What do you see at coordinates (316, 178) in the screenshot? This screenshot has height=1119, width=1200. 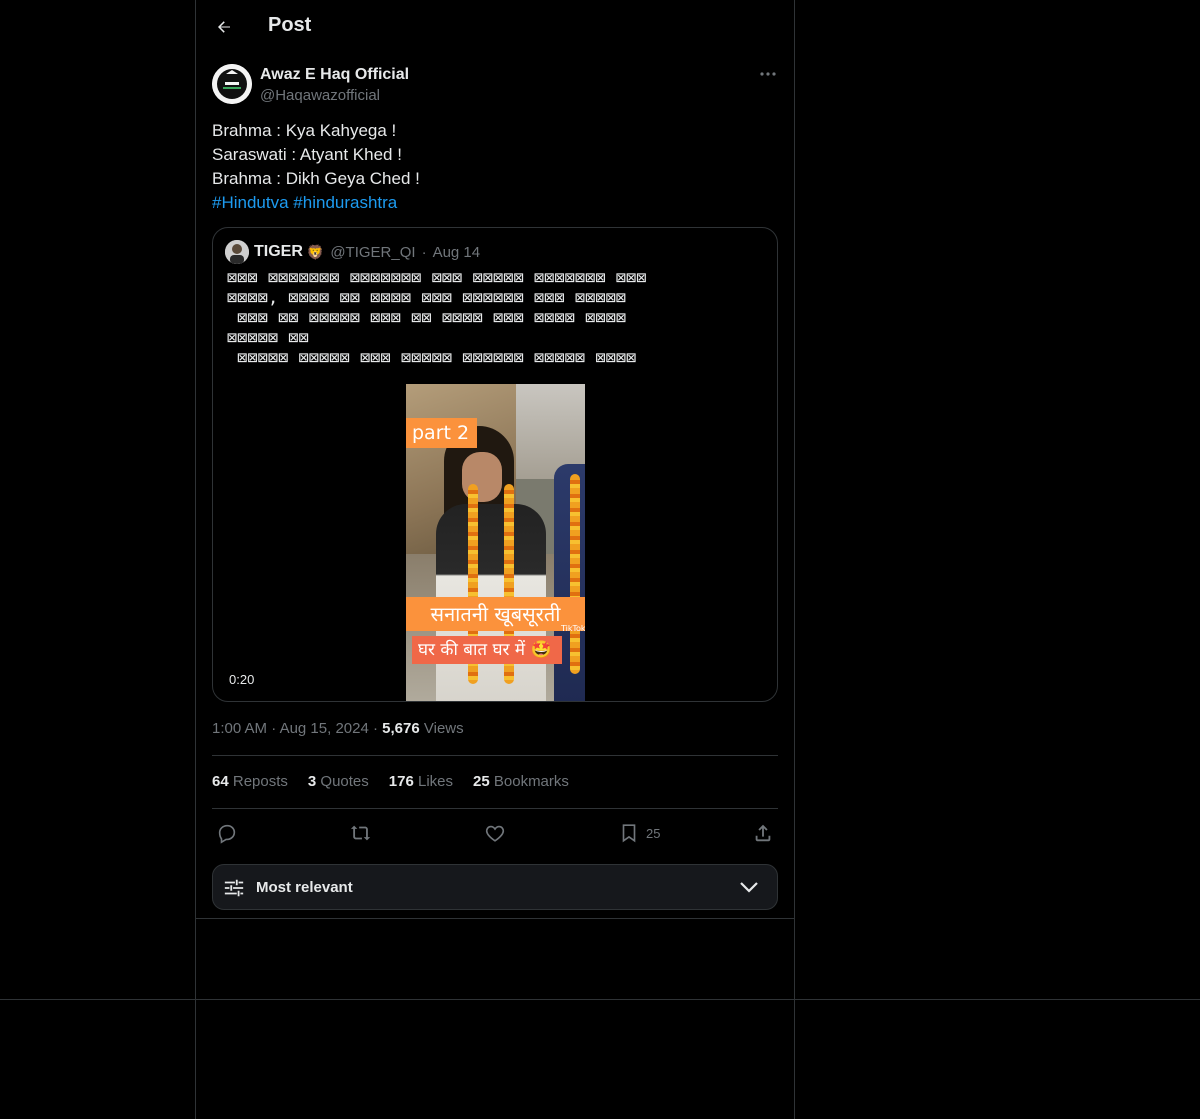 I see `post-text-line: Brahma : Dikh Geya Ched !` at bounding box center [316, 178].